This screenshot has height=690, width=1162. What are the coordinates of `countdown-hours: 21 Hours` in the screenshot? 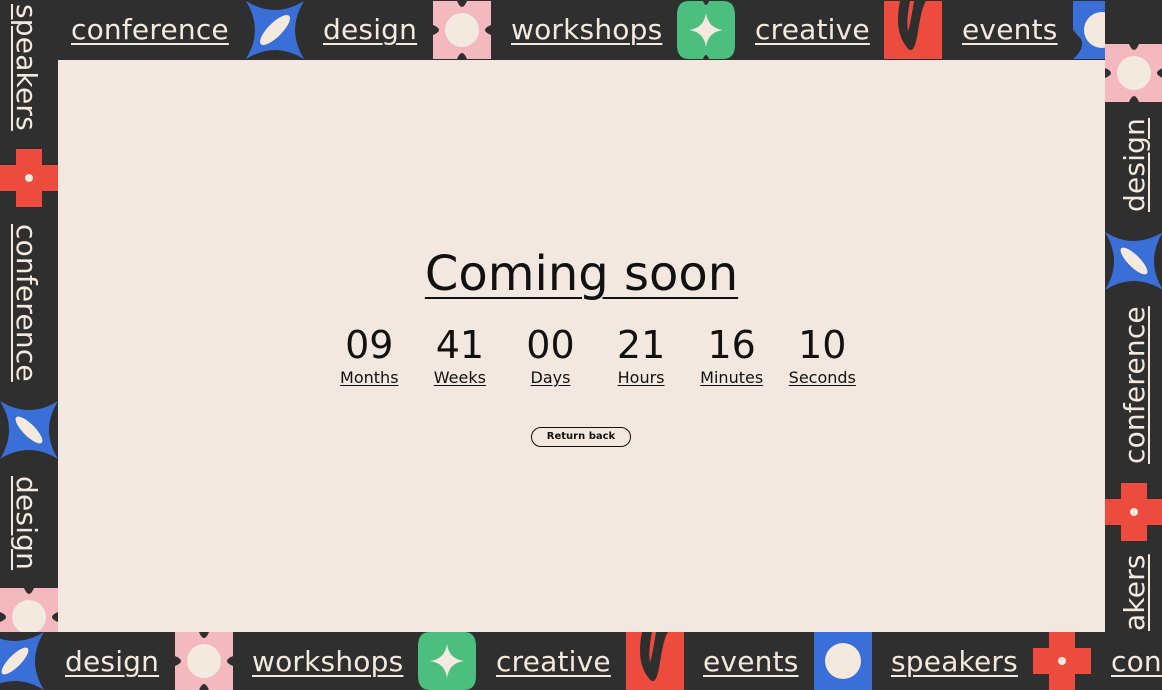 It's located at (641, 356).